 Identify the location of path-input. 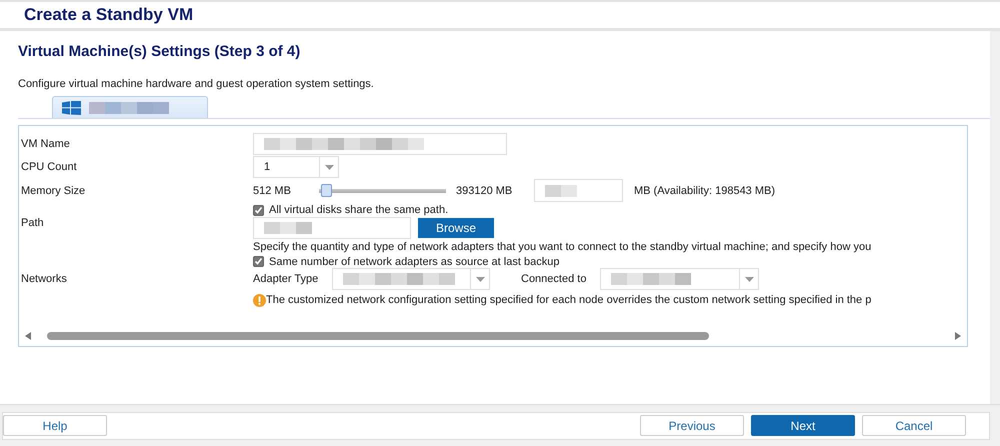
(332, 228).